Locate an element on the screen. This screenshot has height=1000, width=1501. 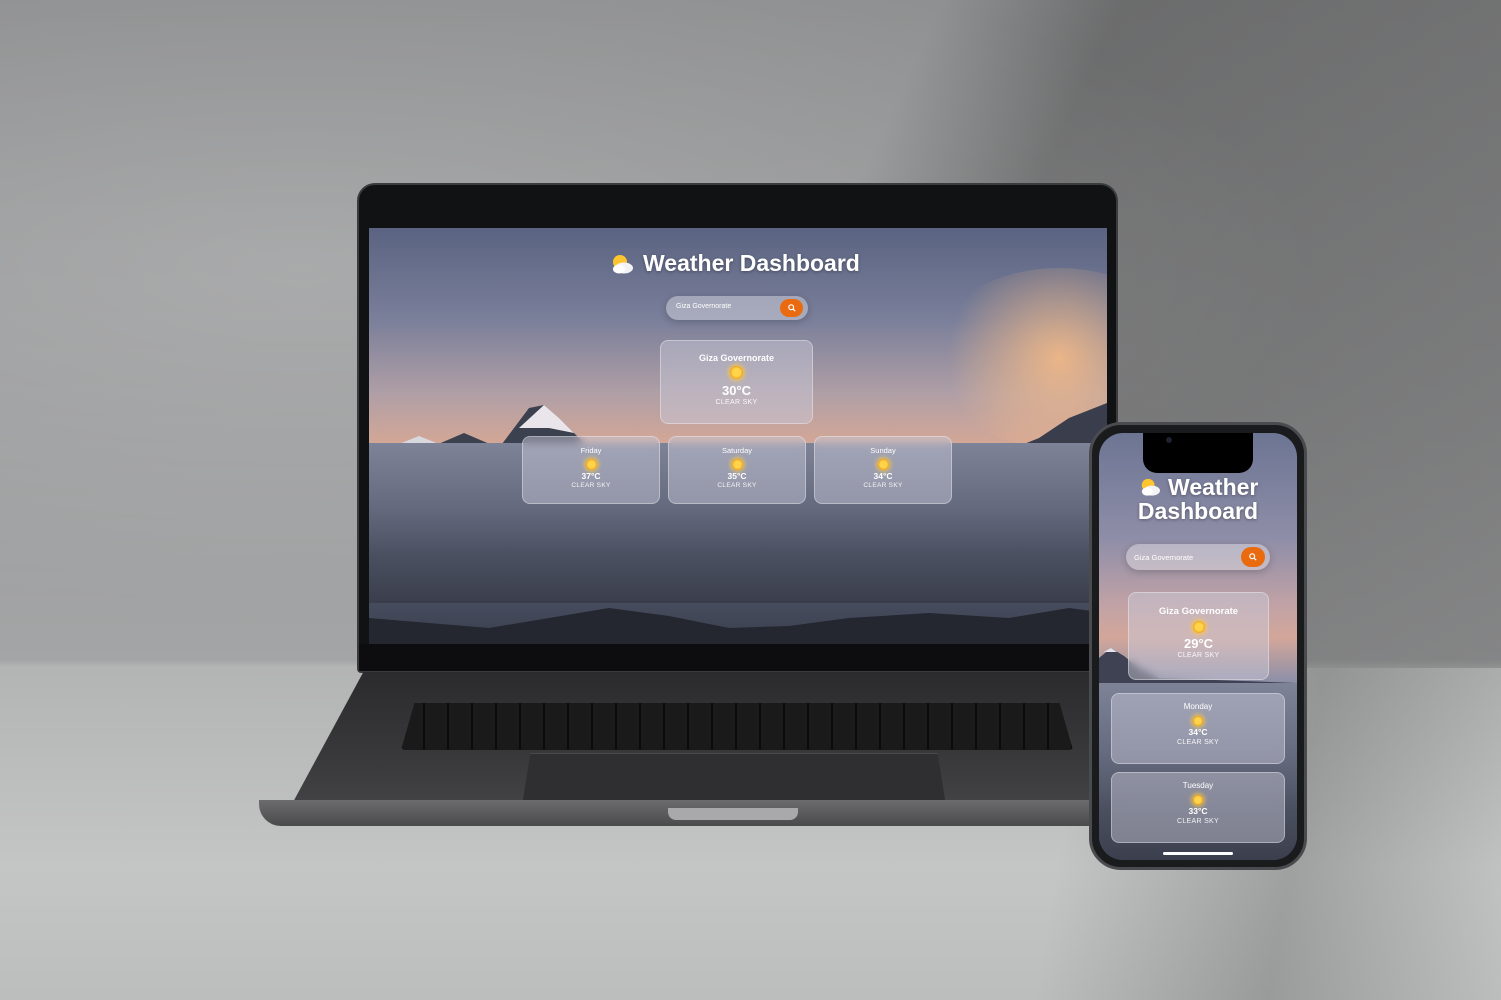
forecast-day: Friday is located at coordinates (591, 450).